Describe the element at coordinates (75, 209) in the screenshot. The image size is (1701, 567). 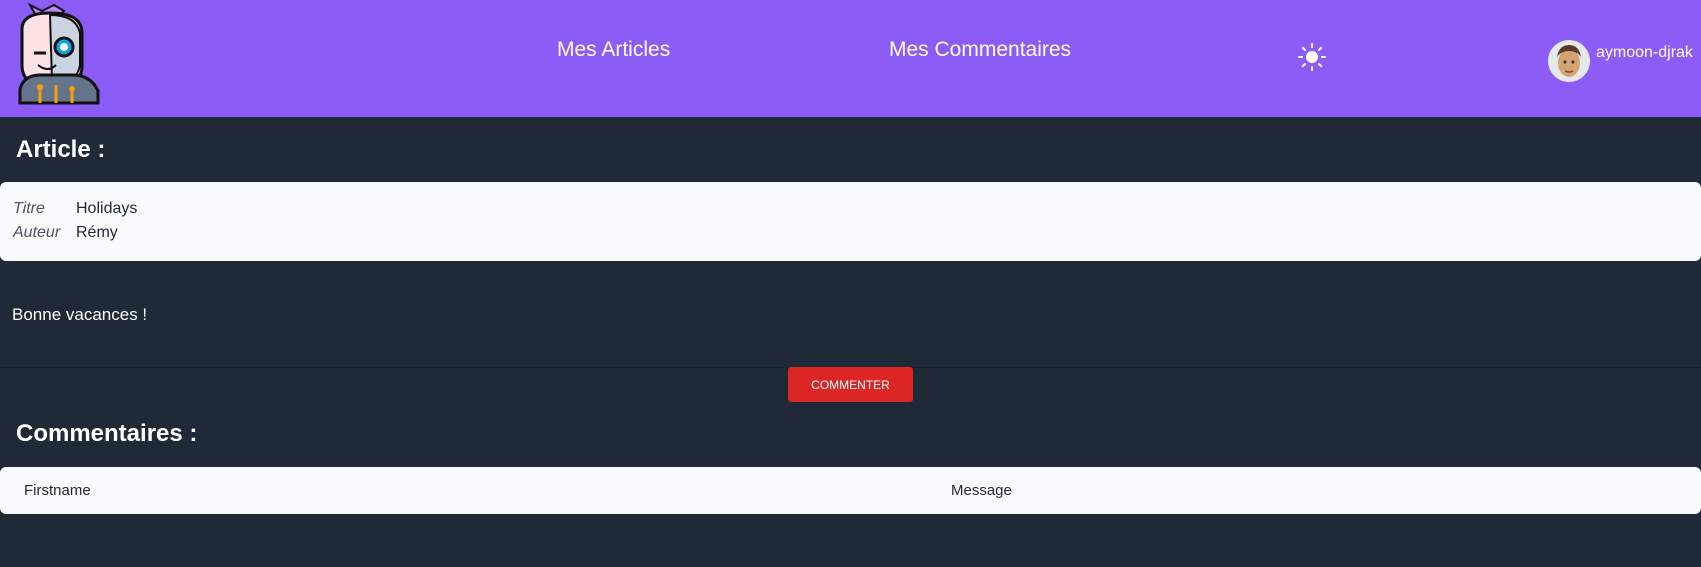
I see `meta-row-title: Titre Holidays` at that location.